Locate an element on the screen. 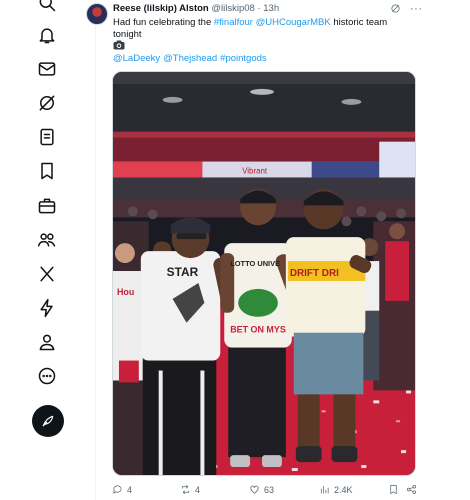  mention-link: @Thejshead is located at coordinates (190, 58).